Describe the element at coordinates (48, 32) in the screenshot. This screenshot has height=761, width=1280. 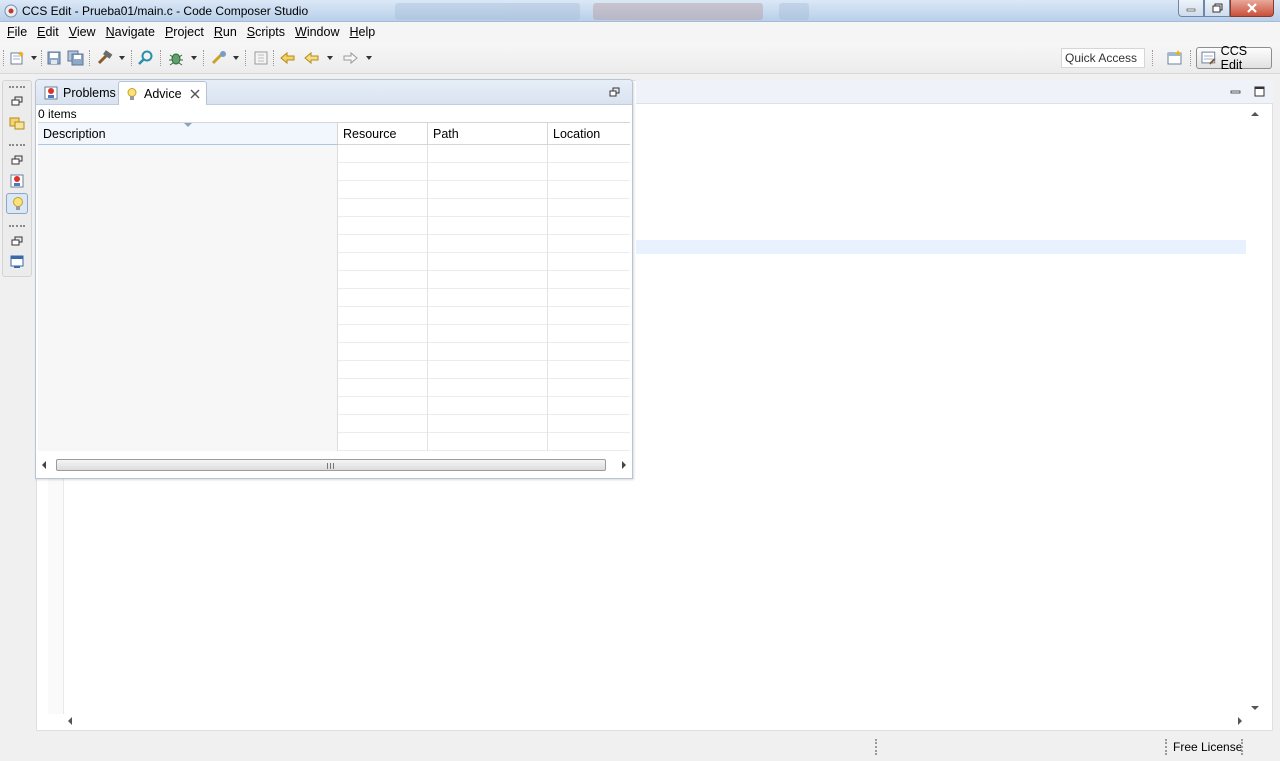
I see `menu-edit: Edit` at that location.